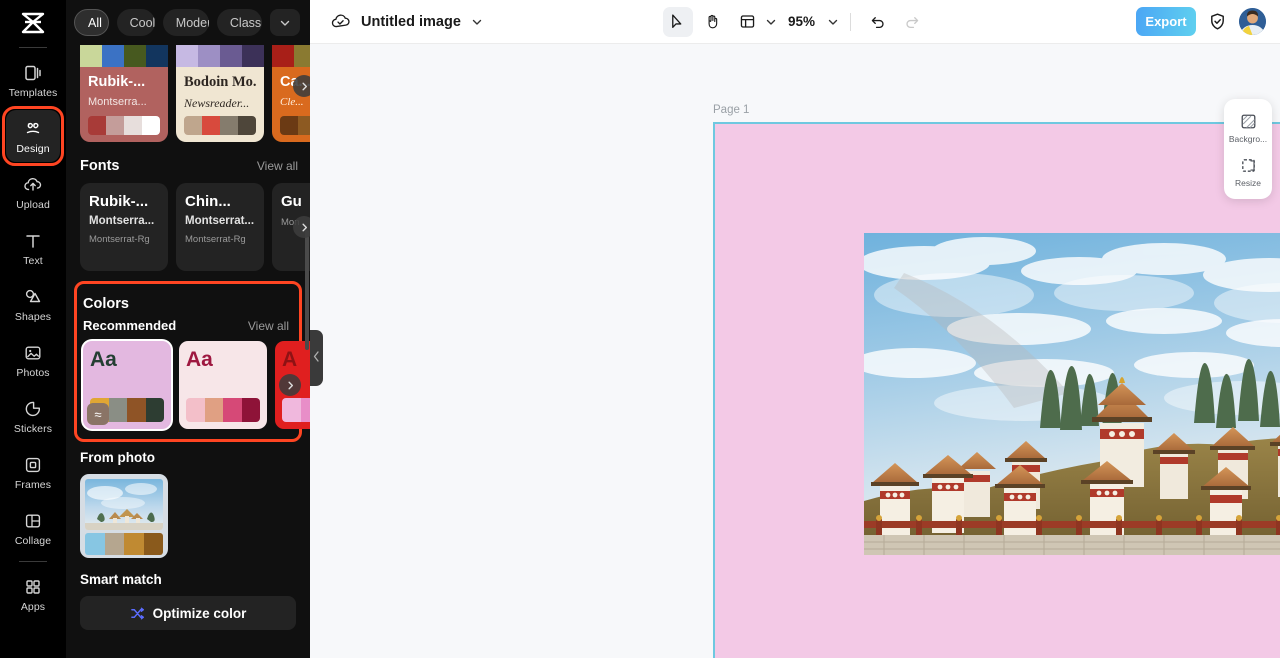 The image size is (1280, 658). What do you see at coordinates (33, 23) in the screenshot?
I see `capcut-logo` at bounding box center [33, 23].